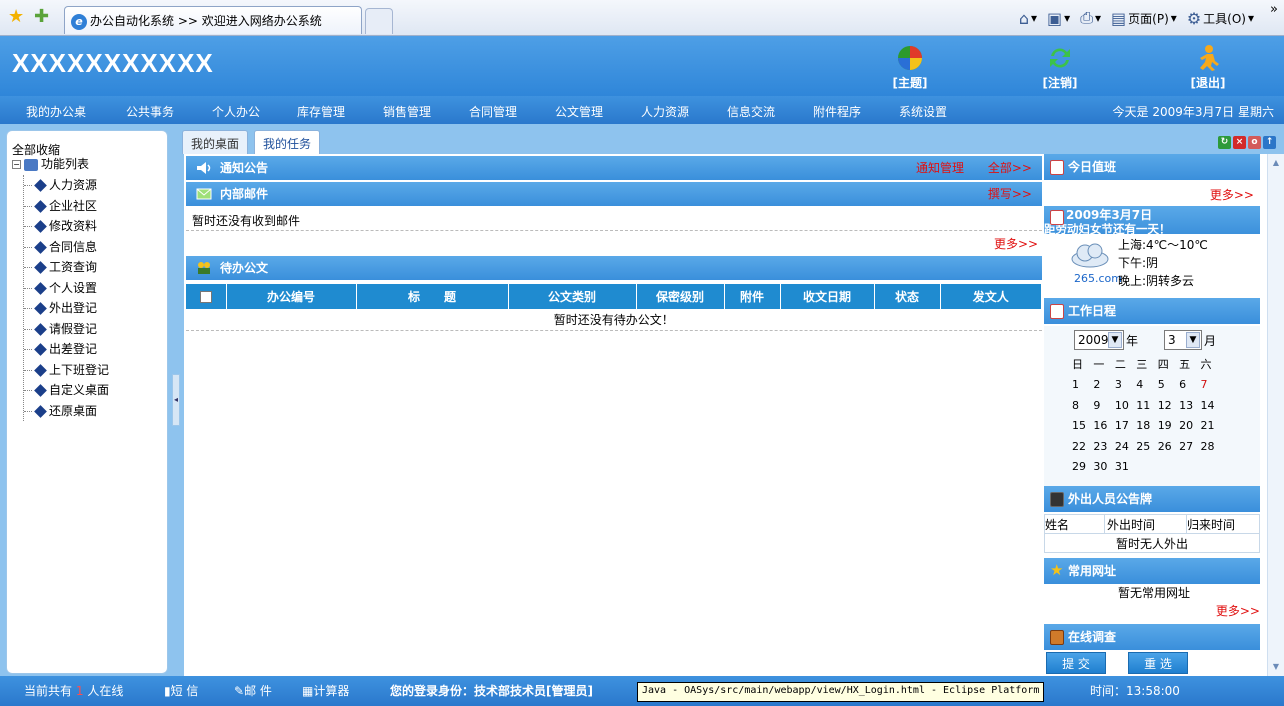 The image size is (1284, 706). What do you see at coordinates (1016, 243) in the screenshot?
I see `mail-more-link: 更多>>` at bounding box center [1016, 243].